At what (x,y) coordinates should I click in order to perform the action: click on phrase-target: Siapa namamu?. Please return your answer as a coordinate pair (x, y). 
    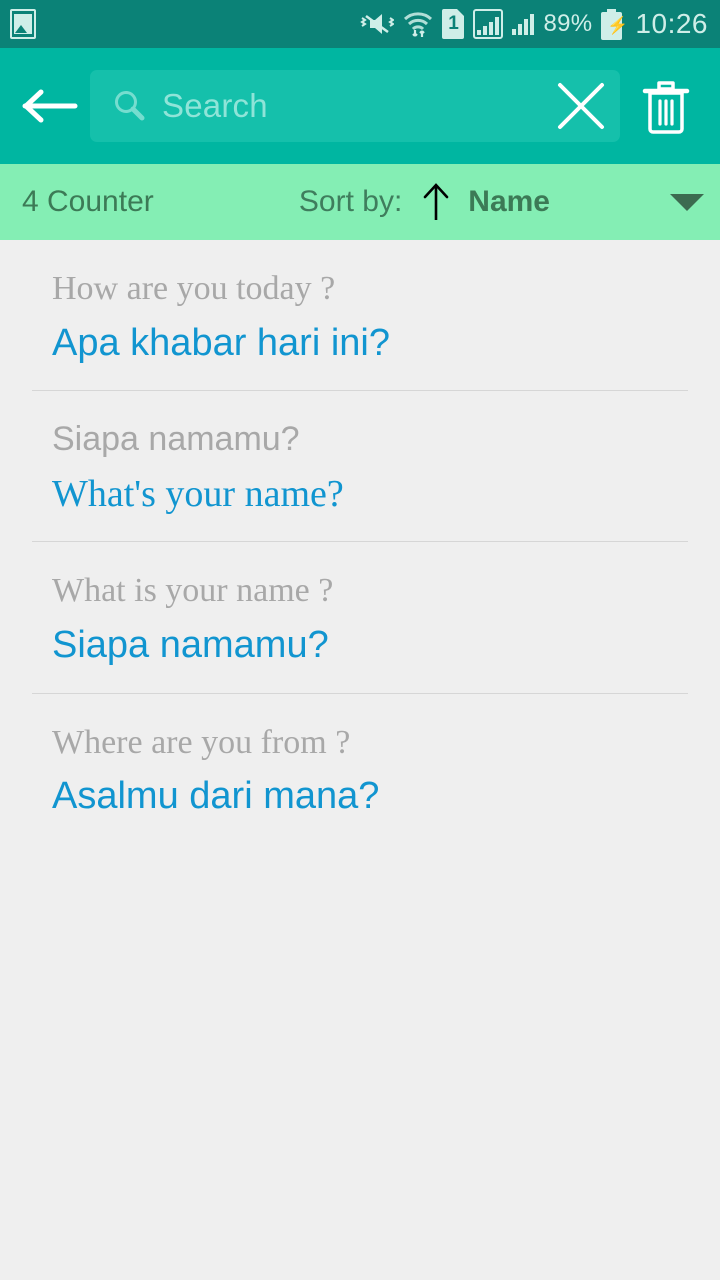
    Looking at the image, I should click on (190, 645).